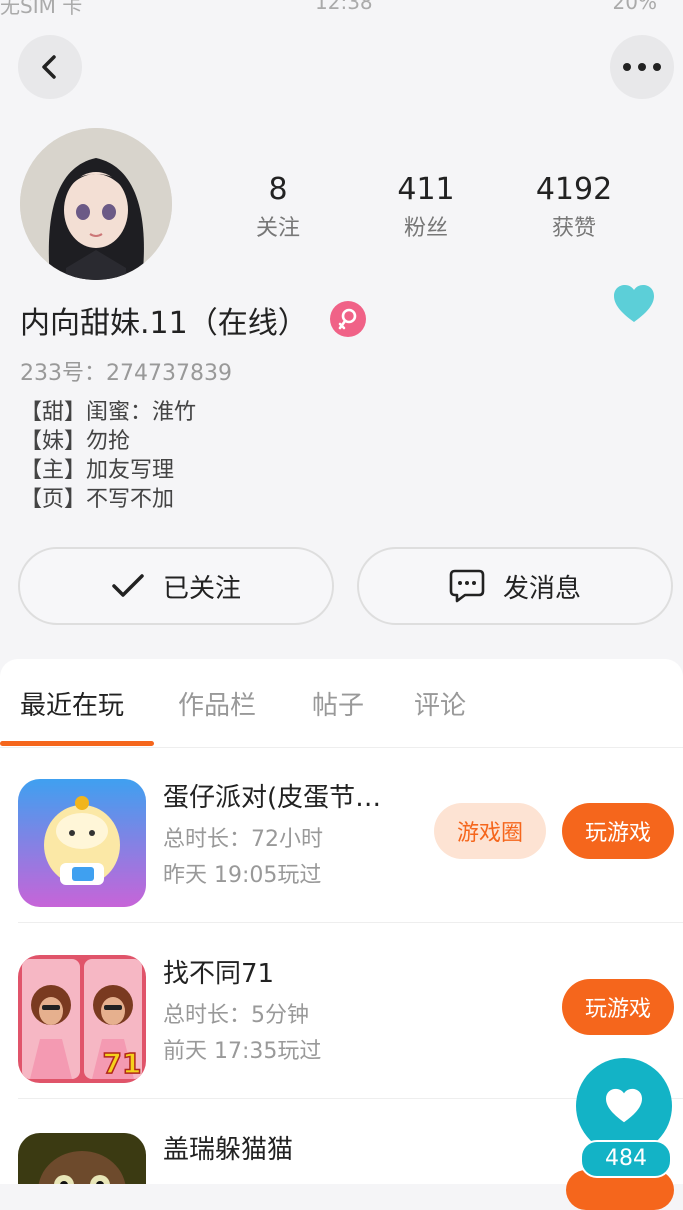 Image resolution: width=683 pixels, height=1210 pixels. What do you see at coordinates (341, 1011) in the screenshot?
I see `list-item: 71 找不同71 总时长：5分钟 前天 17:35玩过 玩游戏` at bounding box center [341, 1011].